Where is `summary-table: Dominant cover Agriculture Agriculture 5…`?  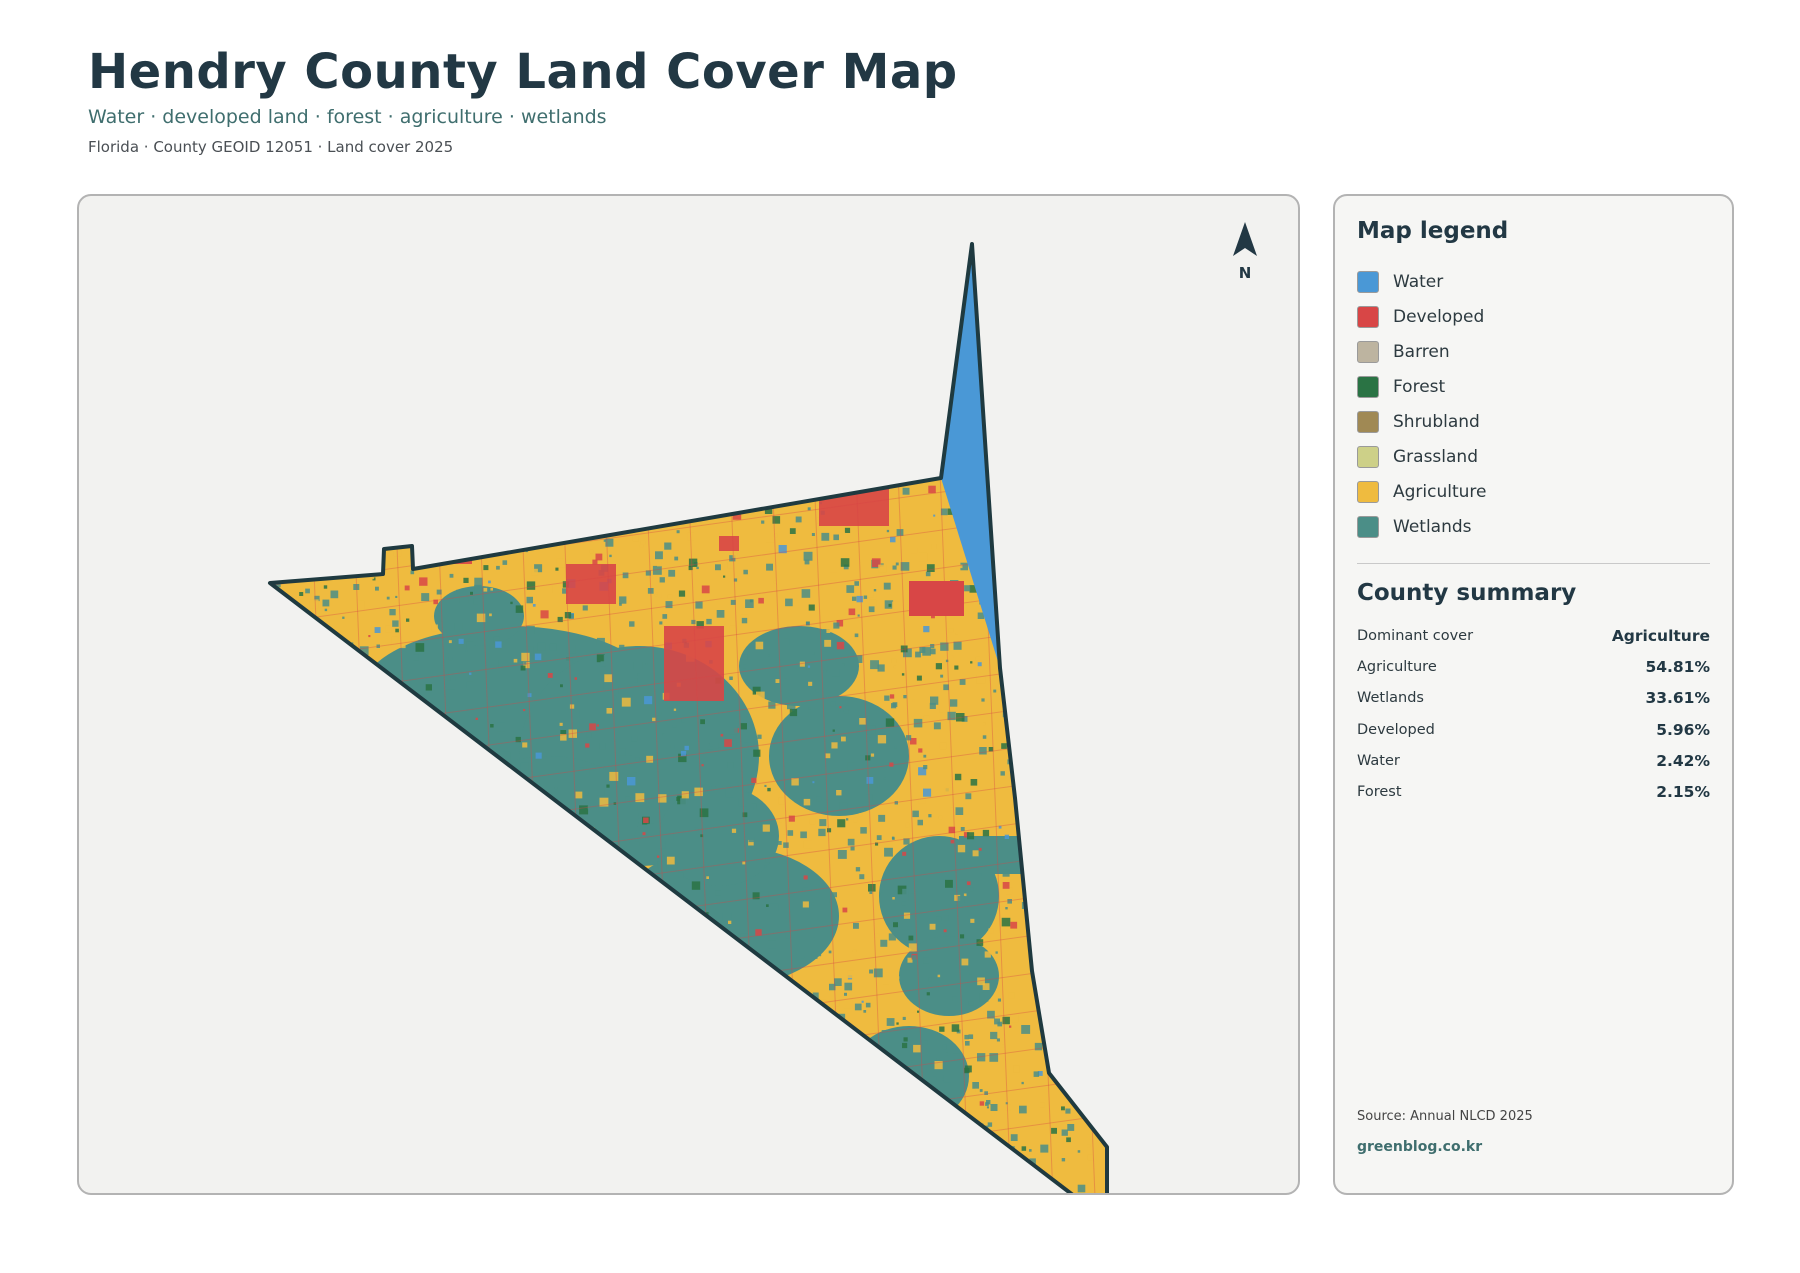
summary-table: Dominant cover Agriculture Agriculture 5… is located at coordinates (1533, 714).